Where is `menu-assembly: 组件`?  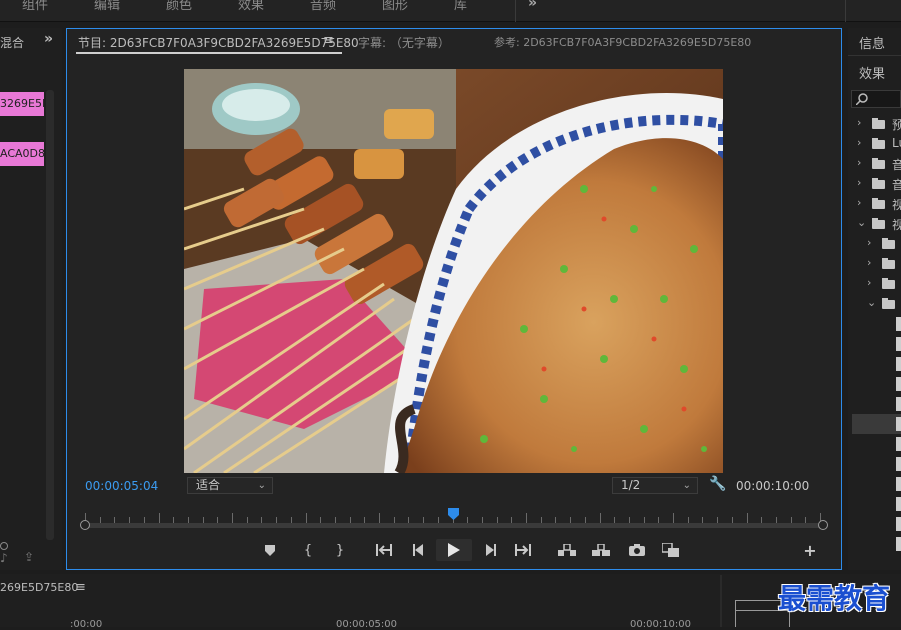
menu-assembly: 组件 is located at coordinates (35, 6).